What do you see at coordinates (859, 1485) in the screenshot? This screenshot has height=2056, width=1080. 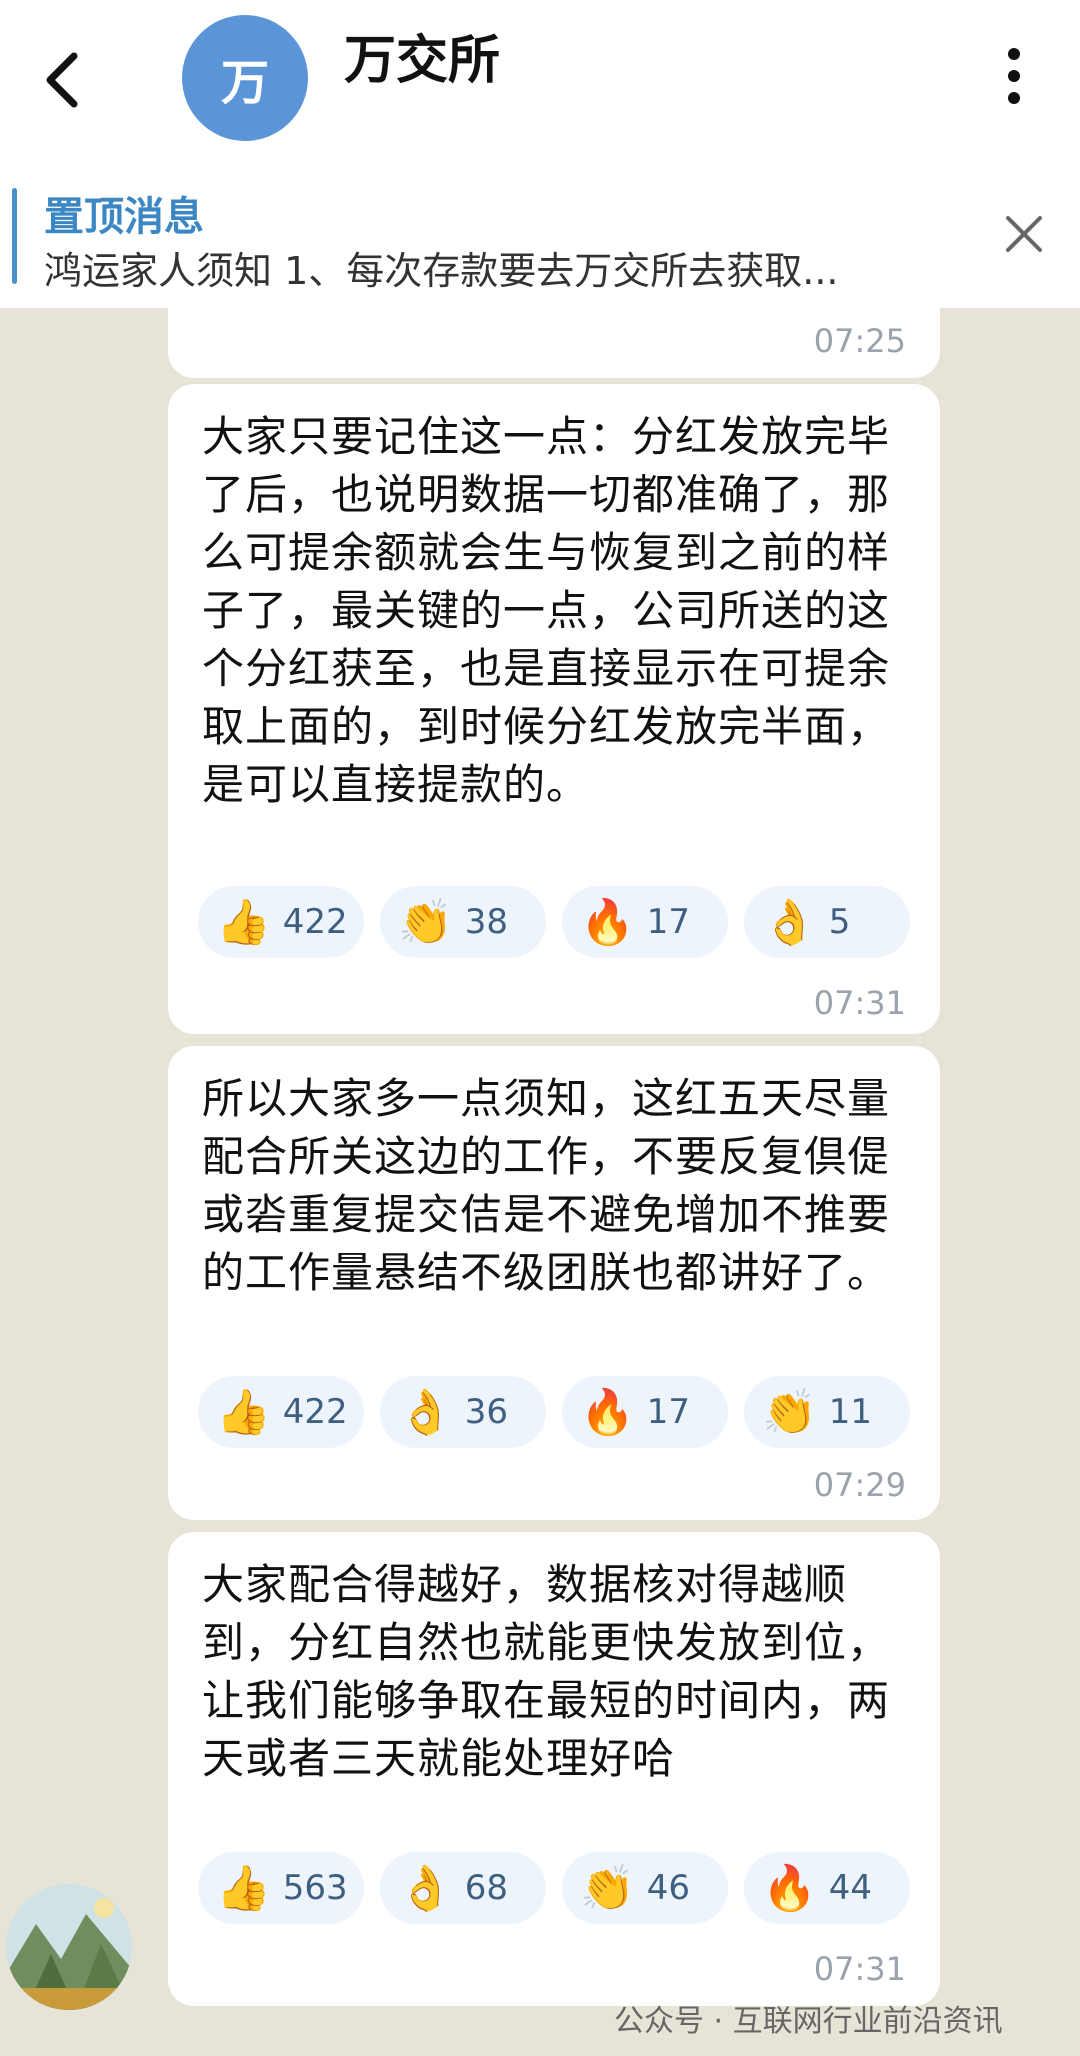 I see `message-time: 07:29` at bounding box center [859, 1485].